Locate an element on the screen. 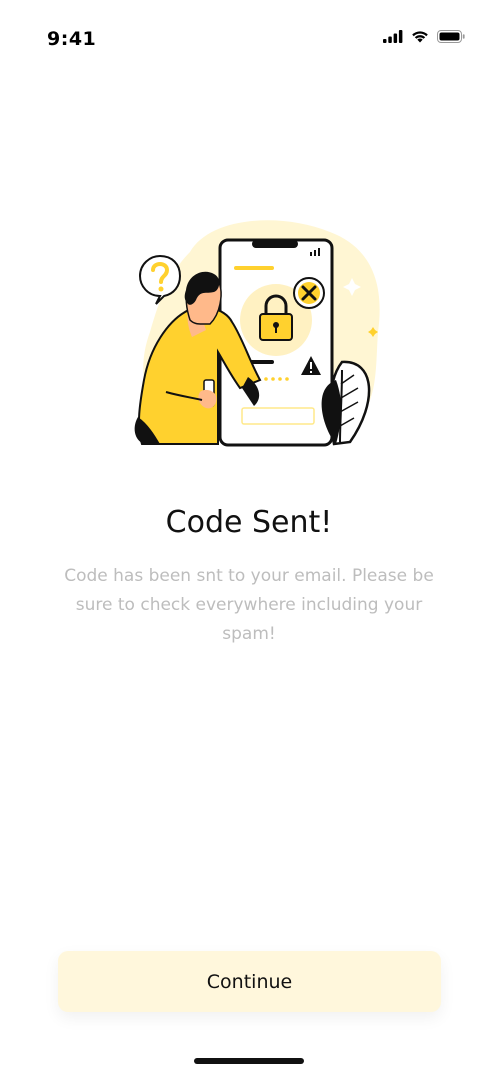 This screenshot has width=498, height=1077. continue-button-label: Continue is located at coordinates (249, 981).